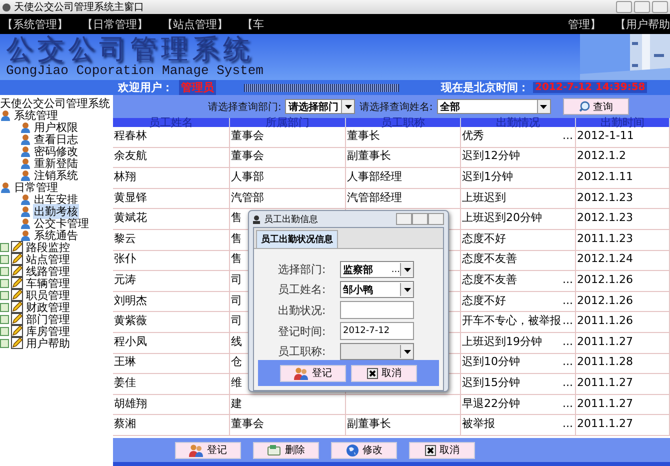  What do you see at coordinates (377, 351) in the screenshot?
I see `dropdown` at bounding box center [377, 351].